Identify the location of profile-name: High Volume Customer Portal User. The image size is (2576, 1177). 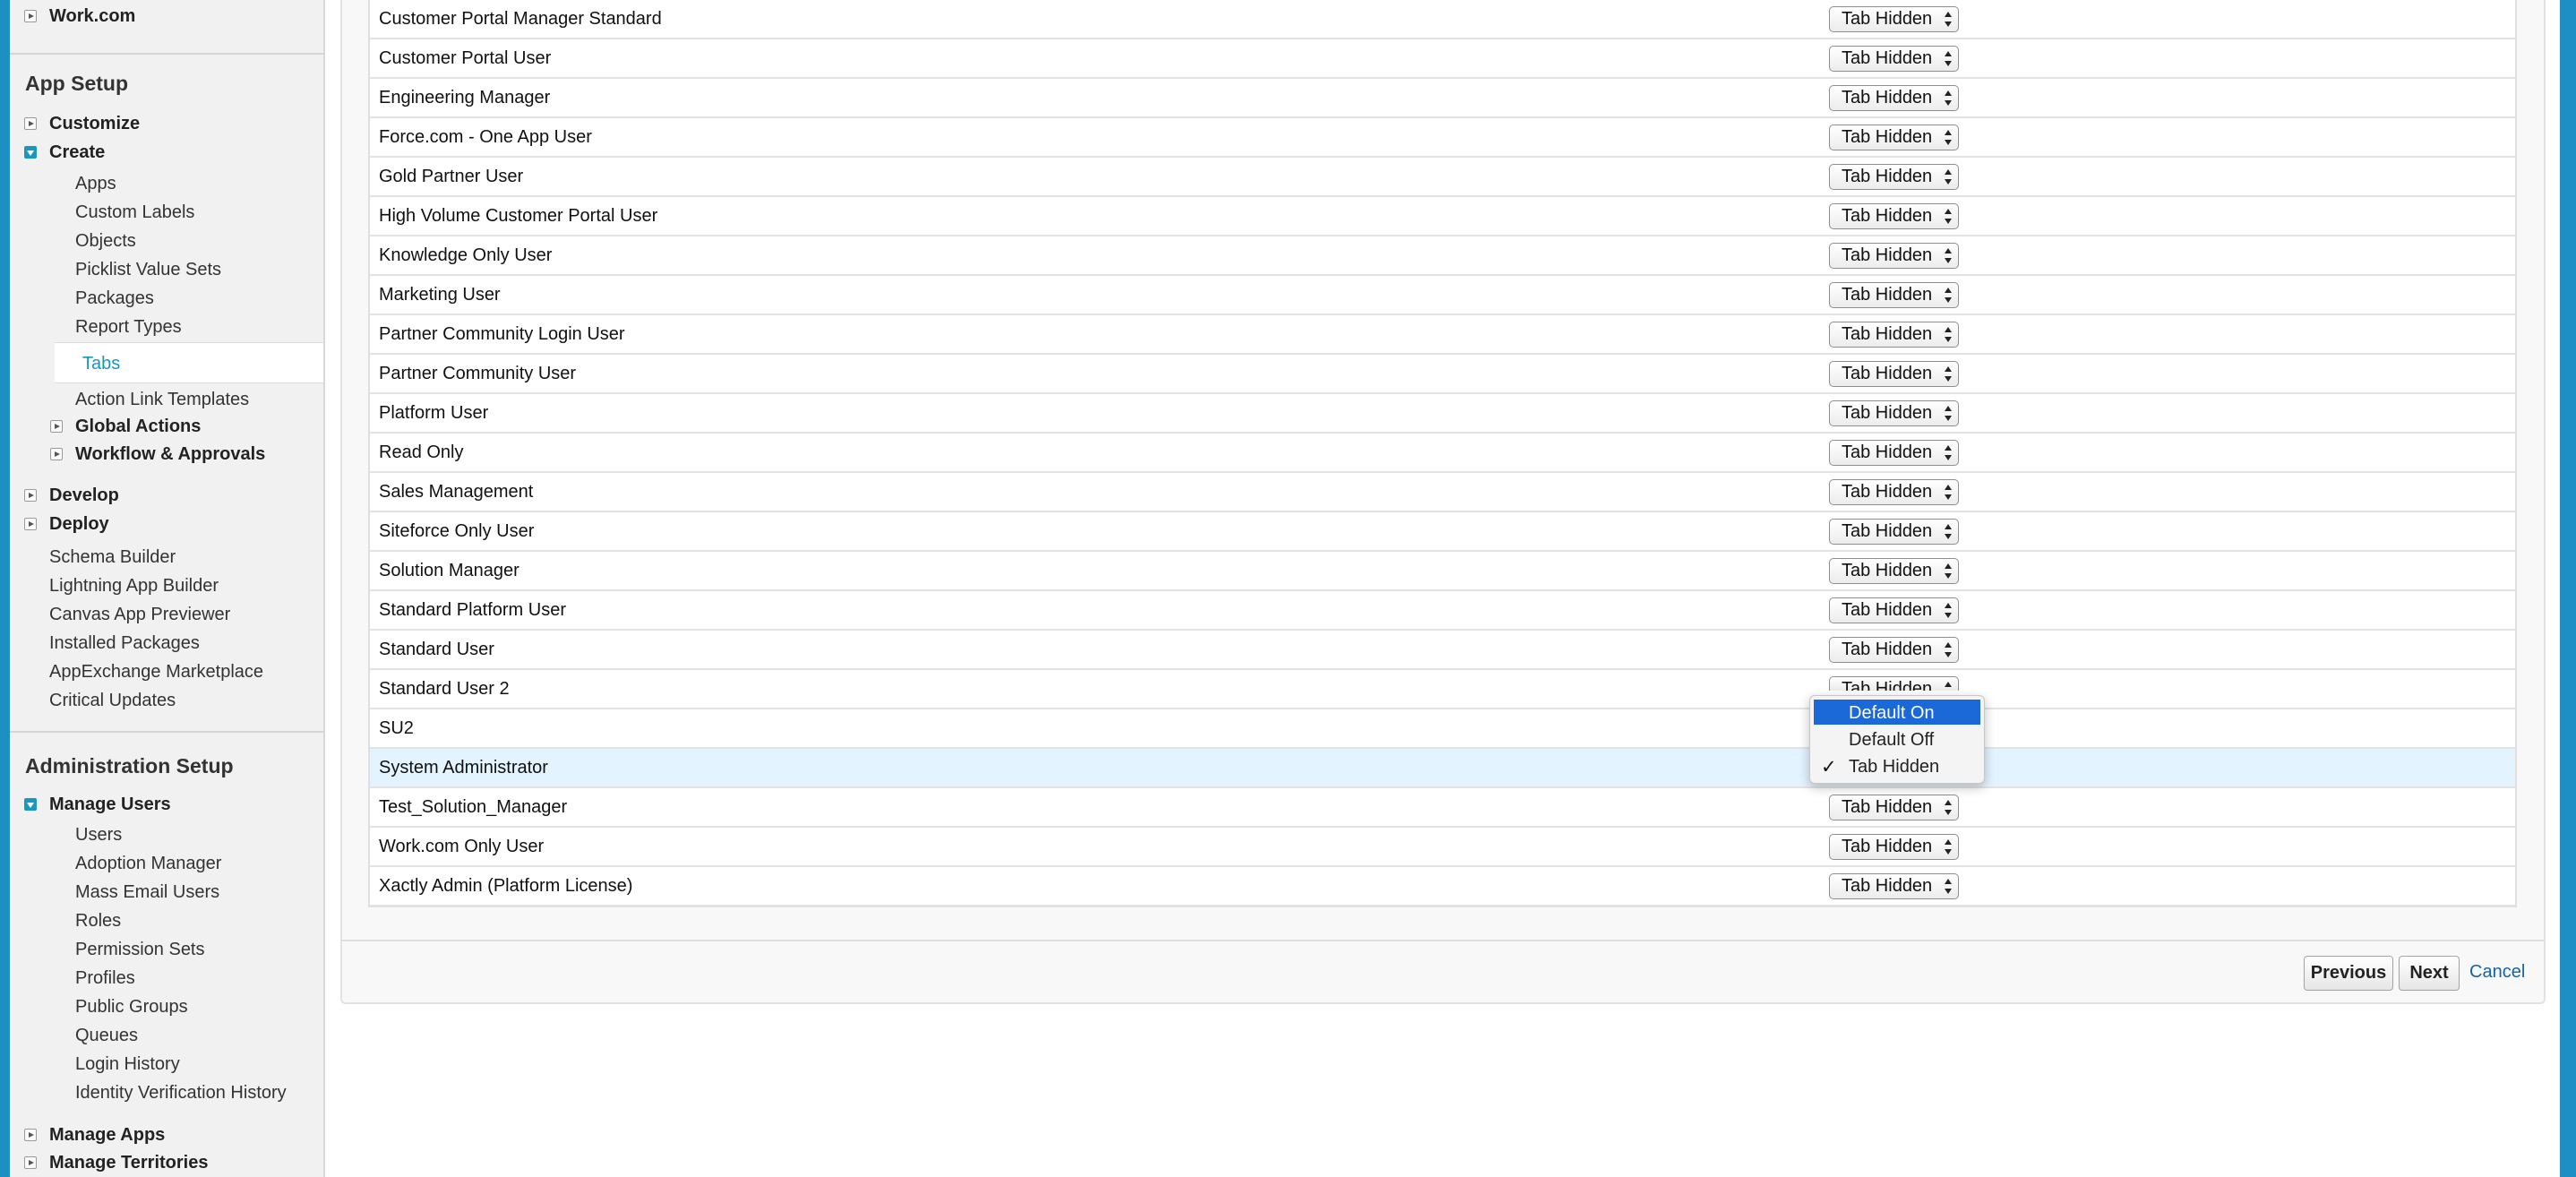
(518, 216).